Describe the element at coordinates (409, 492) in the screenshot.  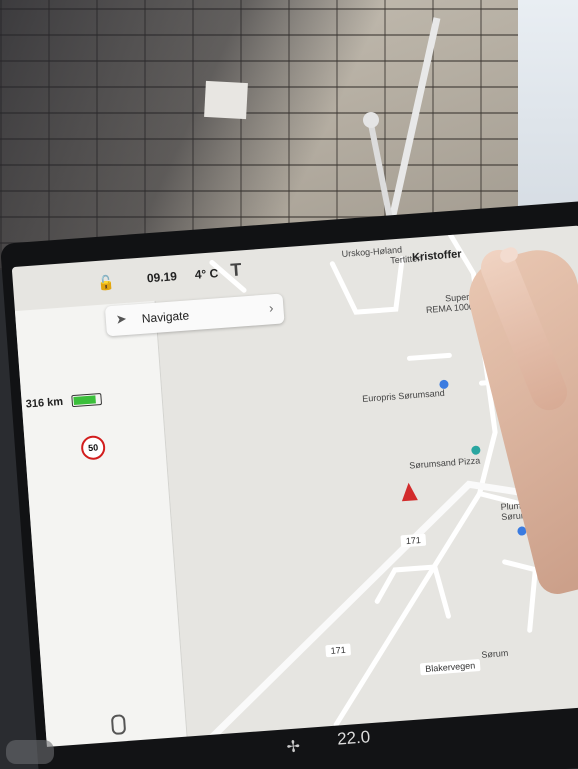
I see `car-position-icon` at that location.